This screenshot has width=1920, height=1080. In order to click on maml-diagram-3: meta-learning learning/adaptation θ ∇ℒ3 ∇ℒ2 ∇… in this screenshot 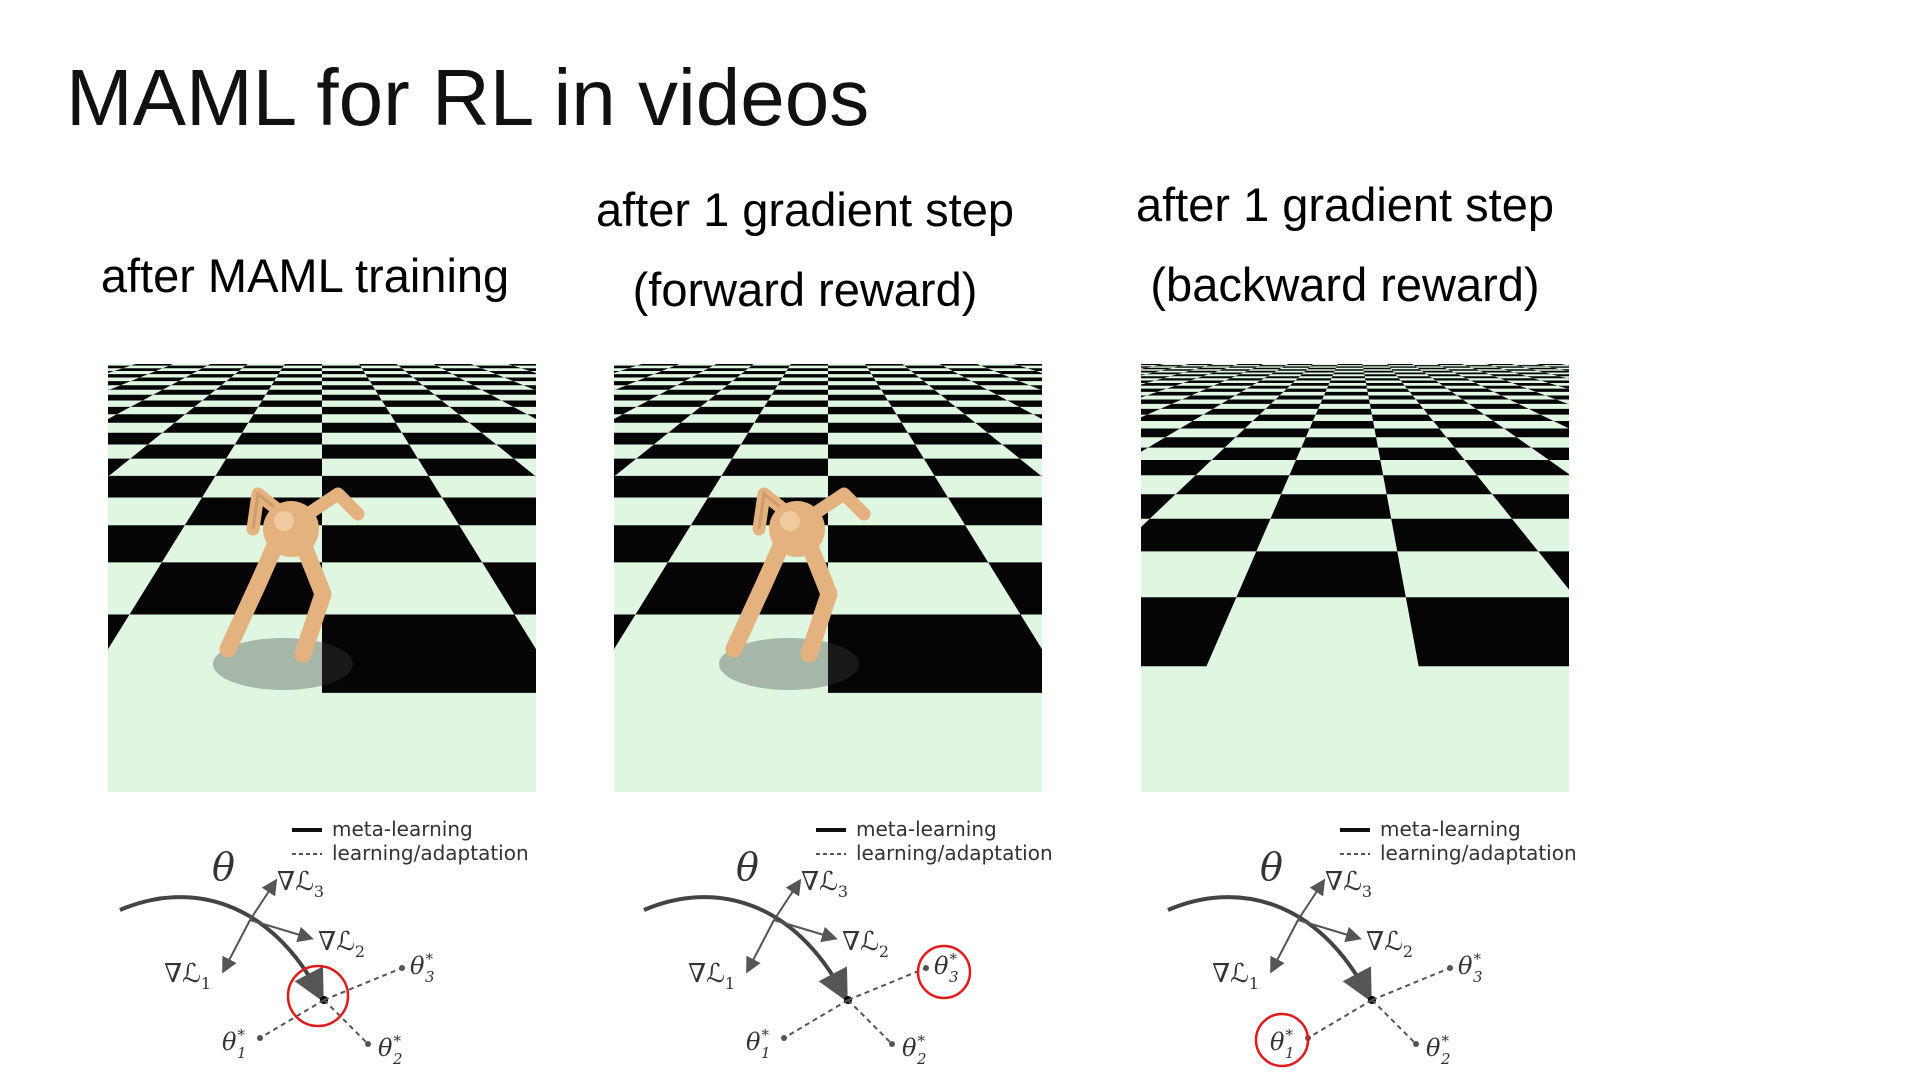, I will do `click(1378, 941)`.